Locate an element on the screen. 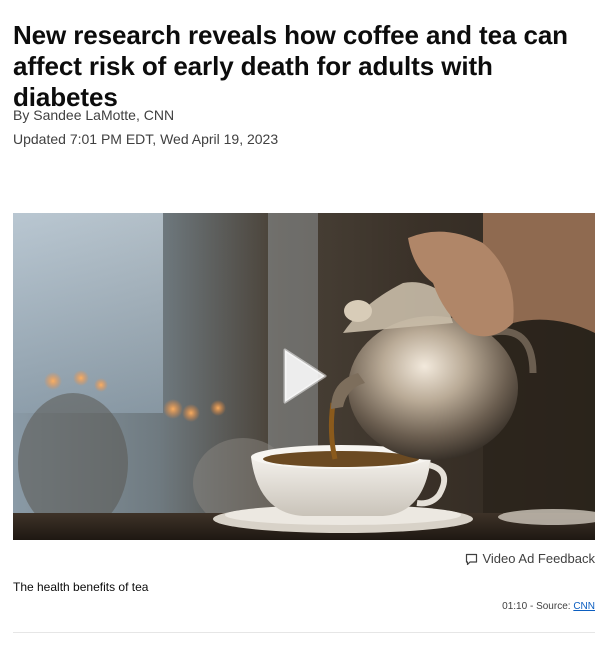 The image size is (605, 649). section-divider is located at coordinates (304, 632).